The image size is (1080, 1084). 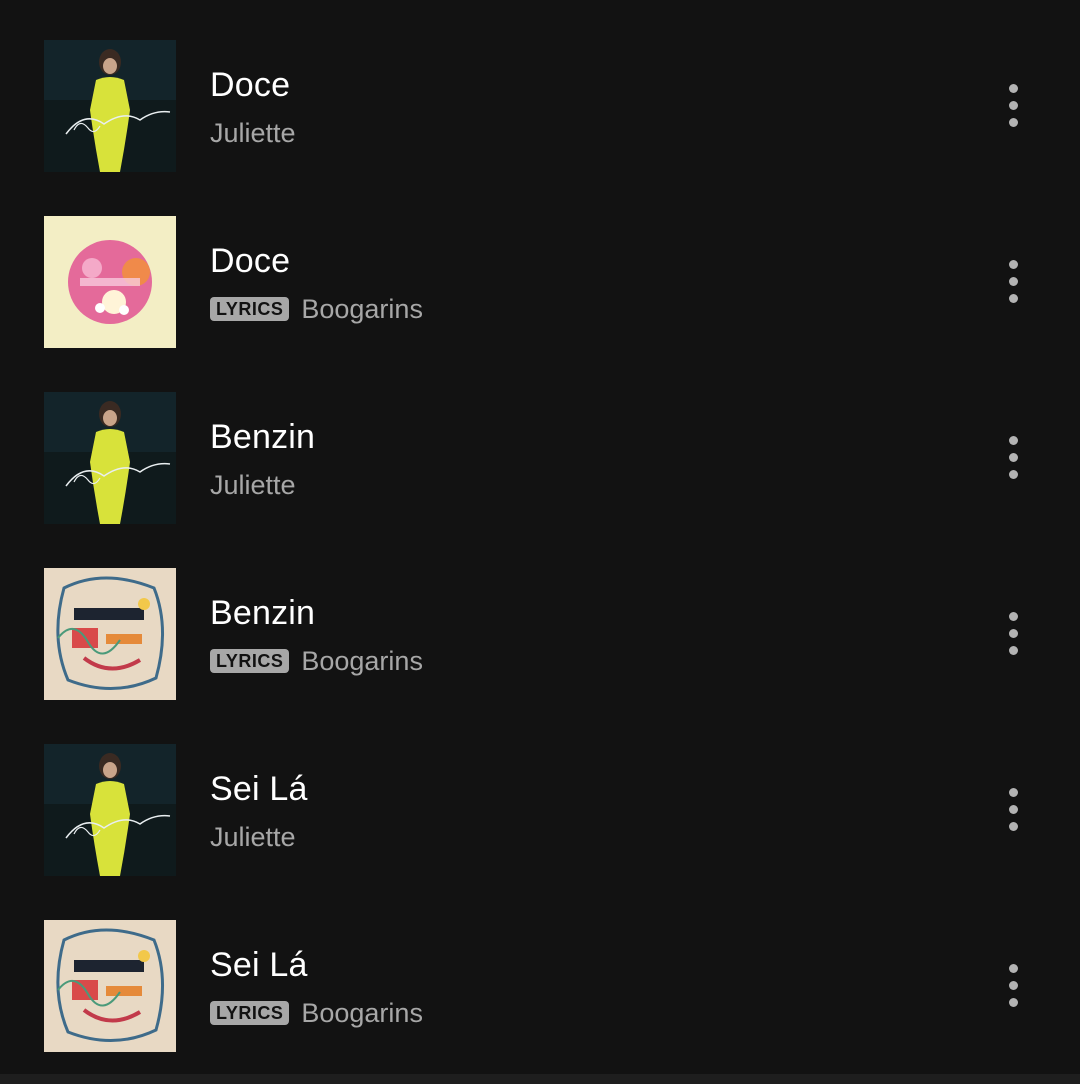 I want to click on bottom-bar, so click(x=540, y=1079).